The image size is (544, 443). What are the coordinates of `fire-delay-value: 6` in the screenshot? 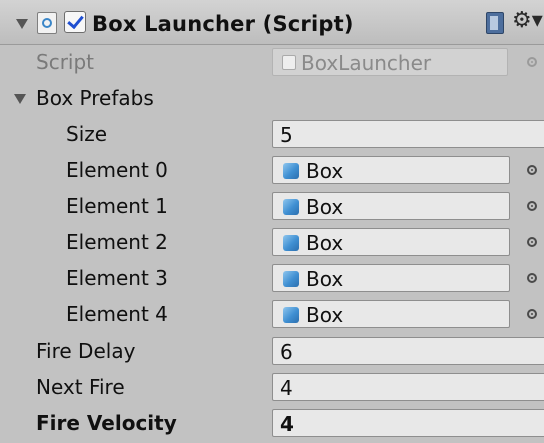 It's located at (286, 352).